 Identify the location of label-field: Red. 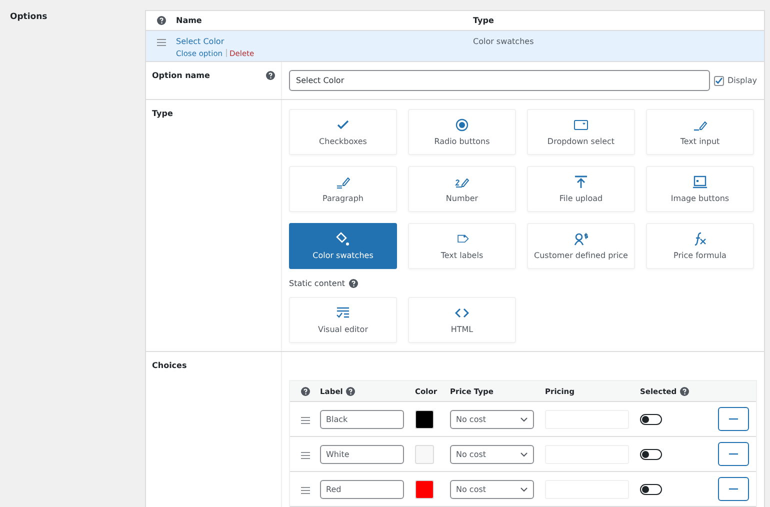
(362, 489).